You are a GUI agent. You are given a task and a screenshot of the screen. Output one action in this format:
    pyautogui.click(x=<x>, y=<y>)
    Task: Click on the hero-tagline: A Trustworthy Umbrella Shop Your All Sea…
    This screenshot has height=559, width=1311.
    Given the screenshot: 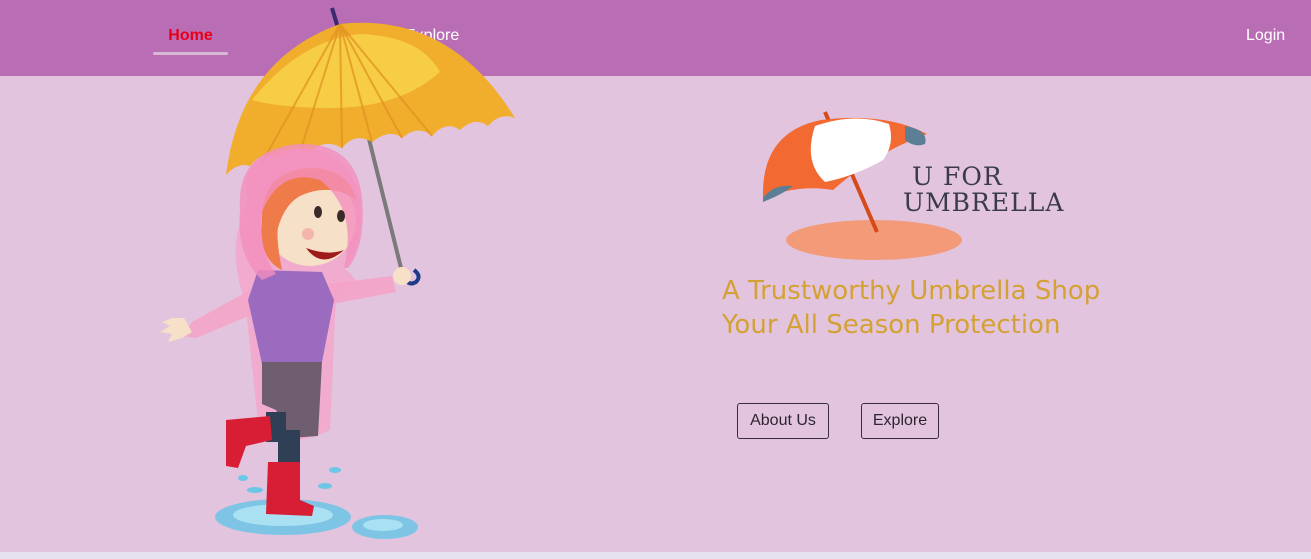 What is the action you would take?
    pyautogui.click(x=911, y=308)
    